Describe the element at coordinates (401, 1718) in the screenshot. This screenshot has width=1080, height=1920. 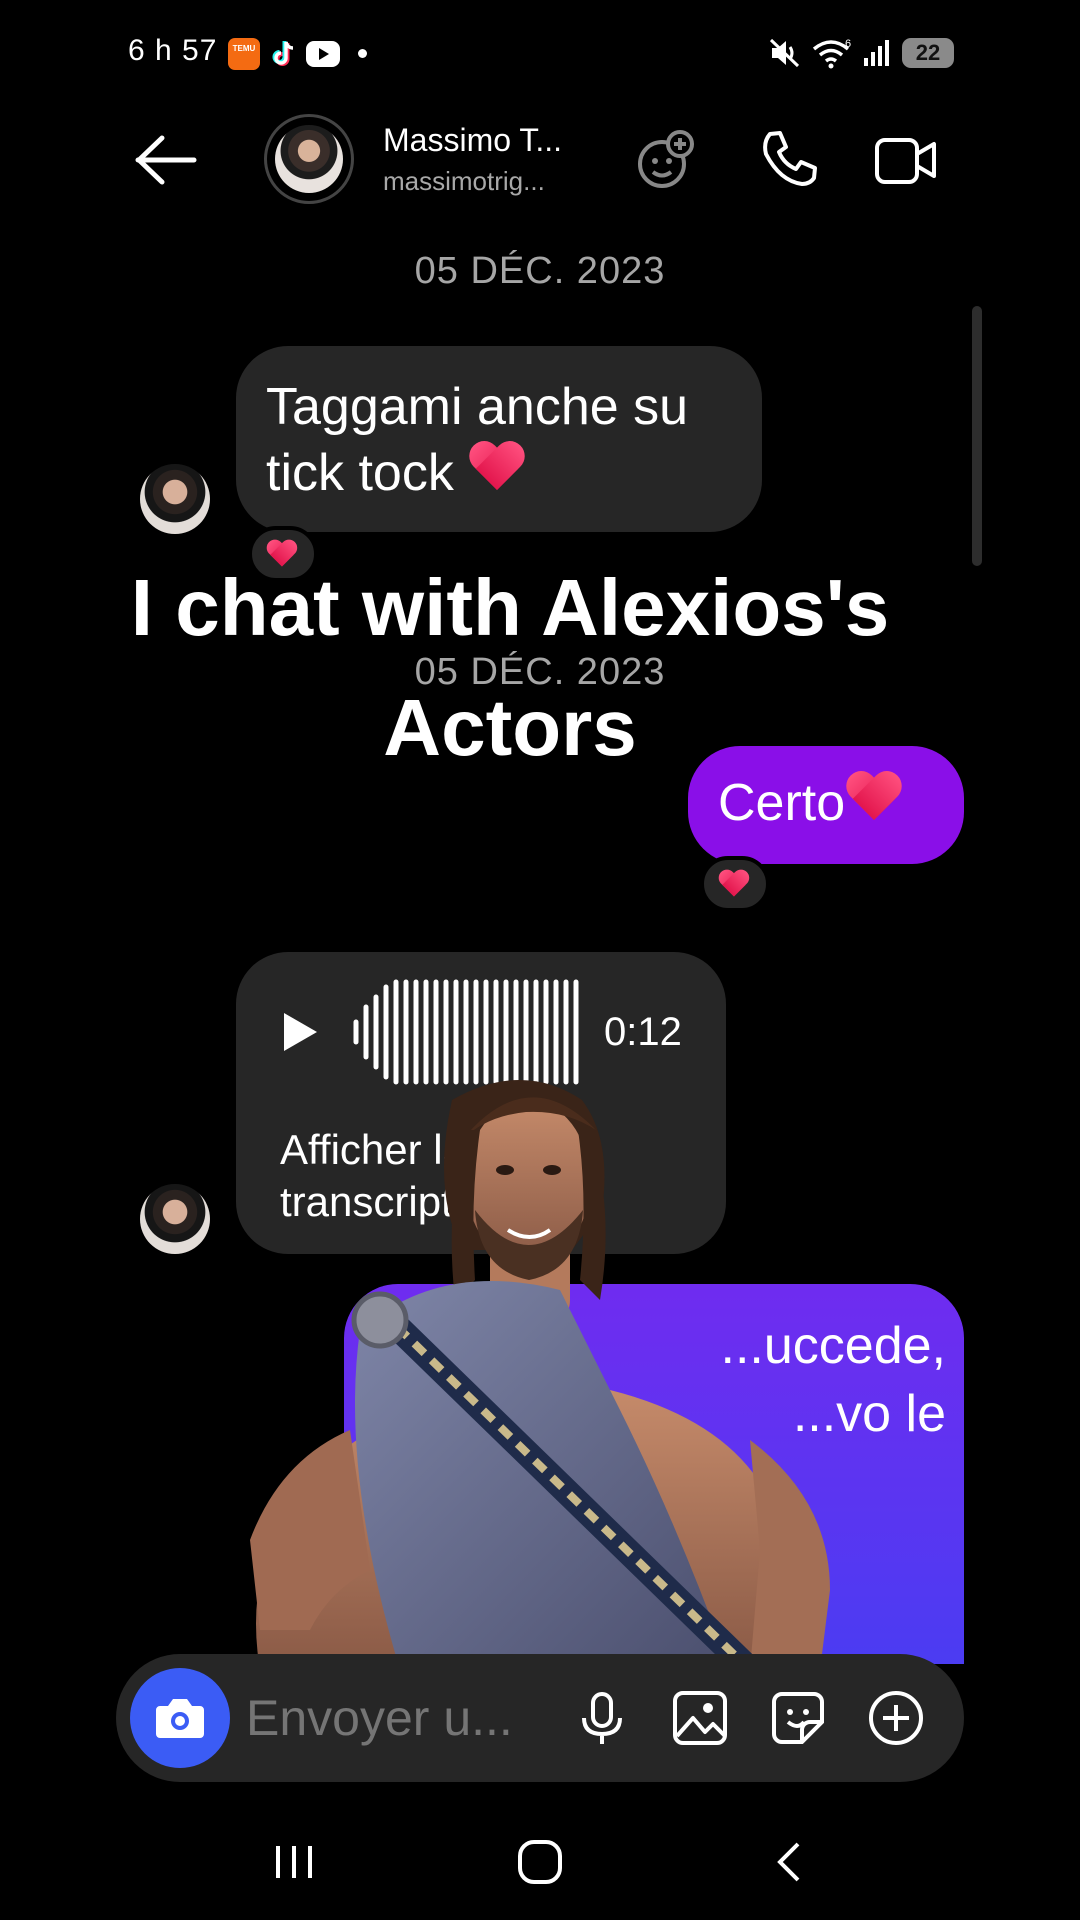
I see `message-input` at that location.